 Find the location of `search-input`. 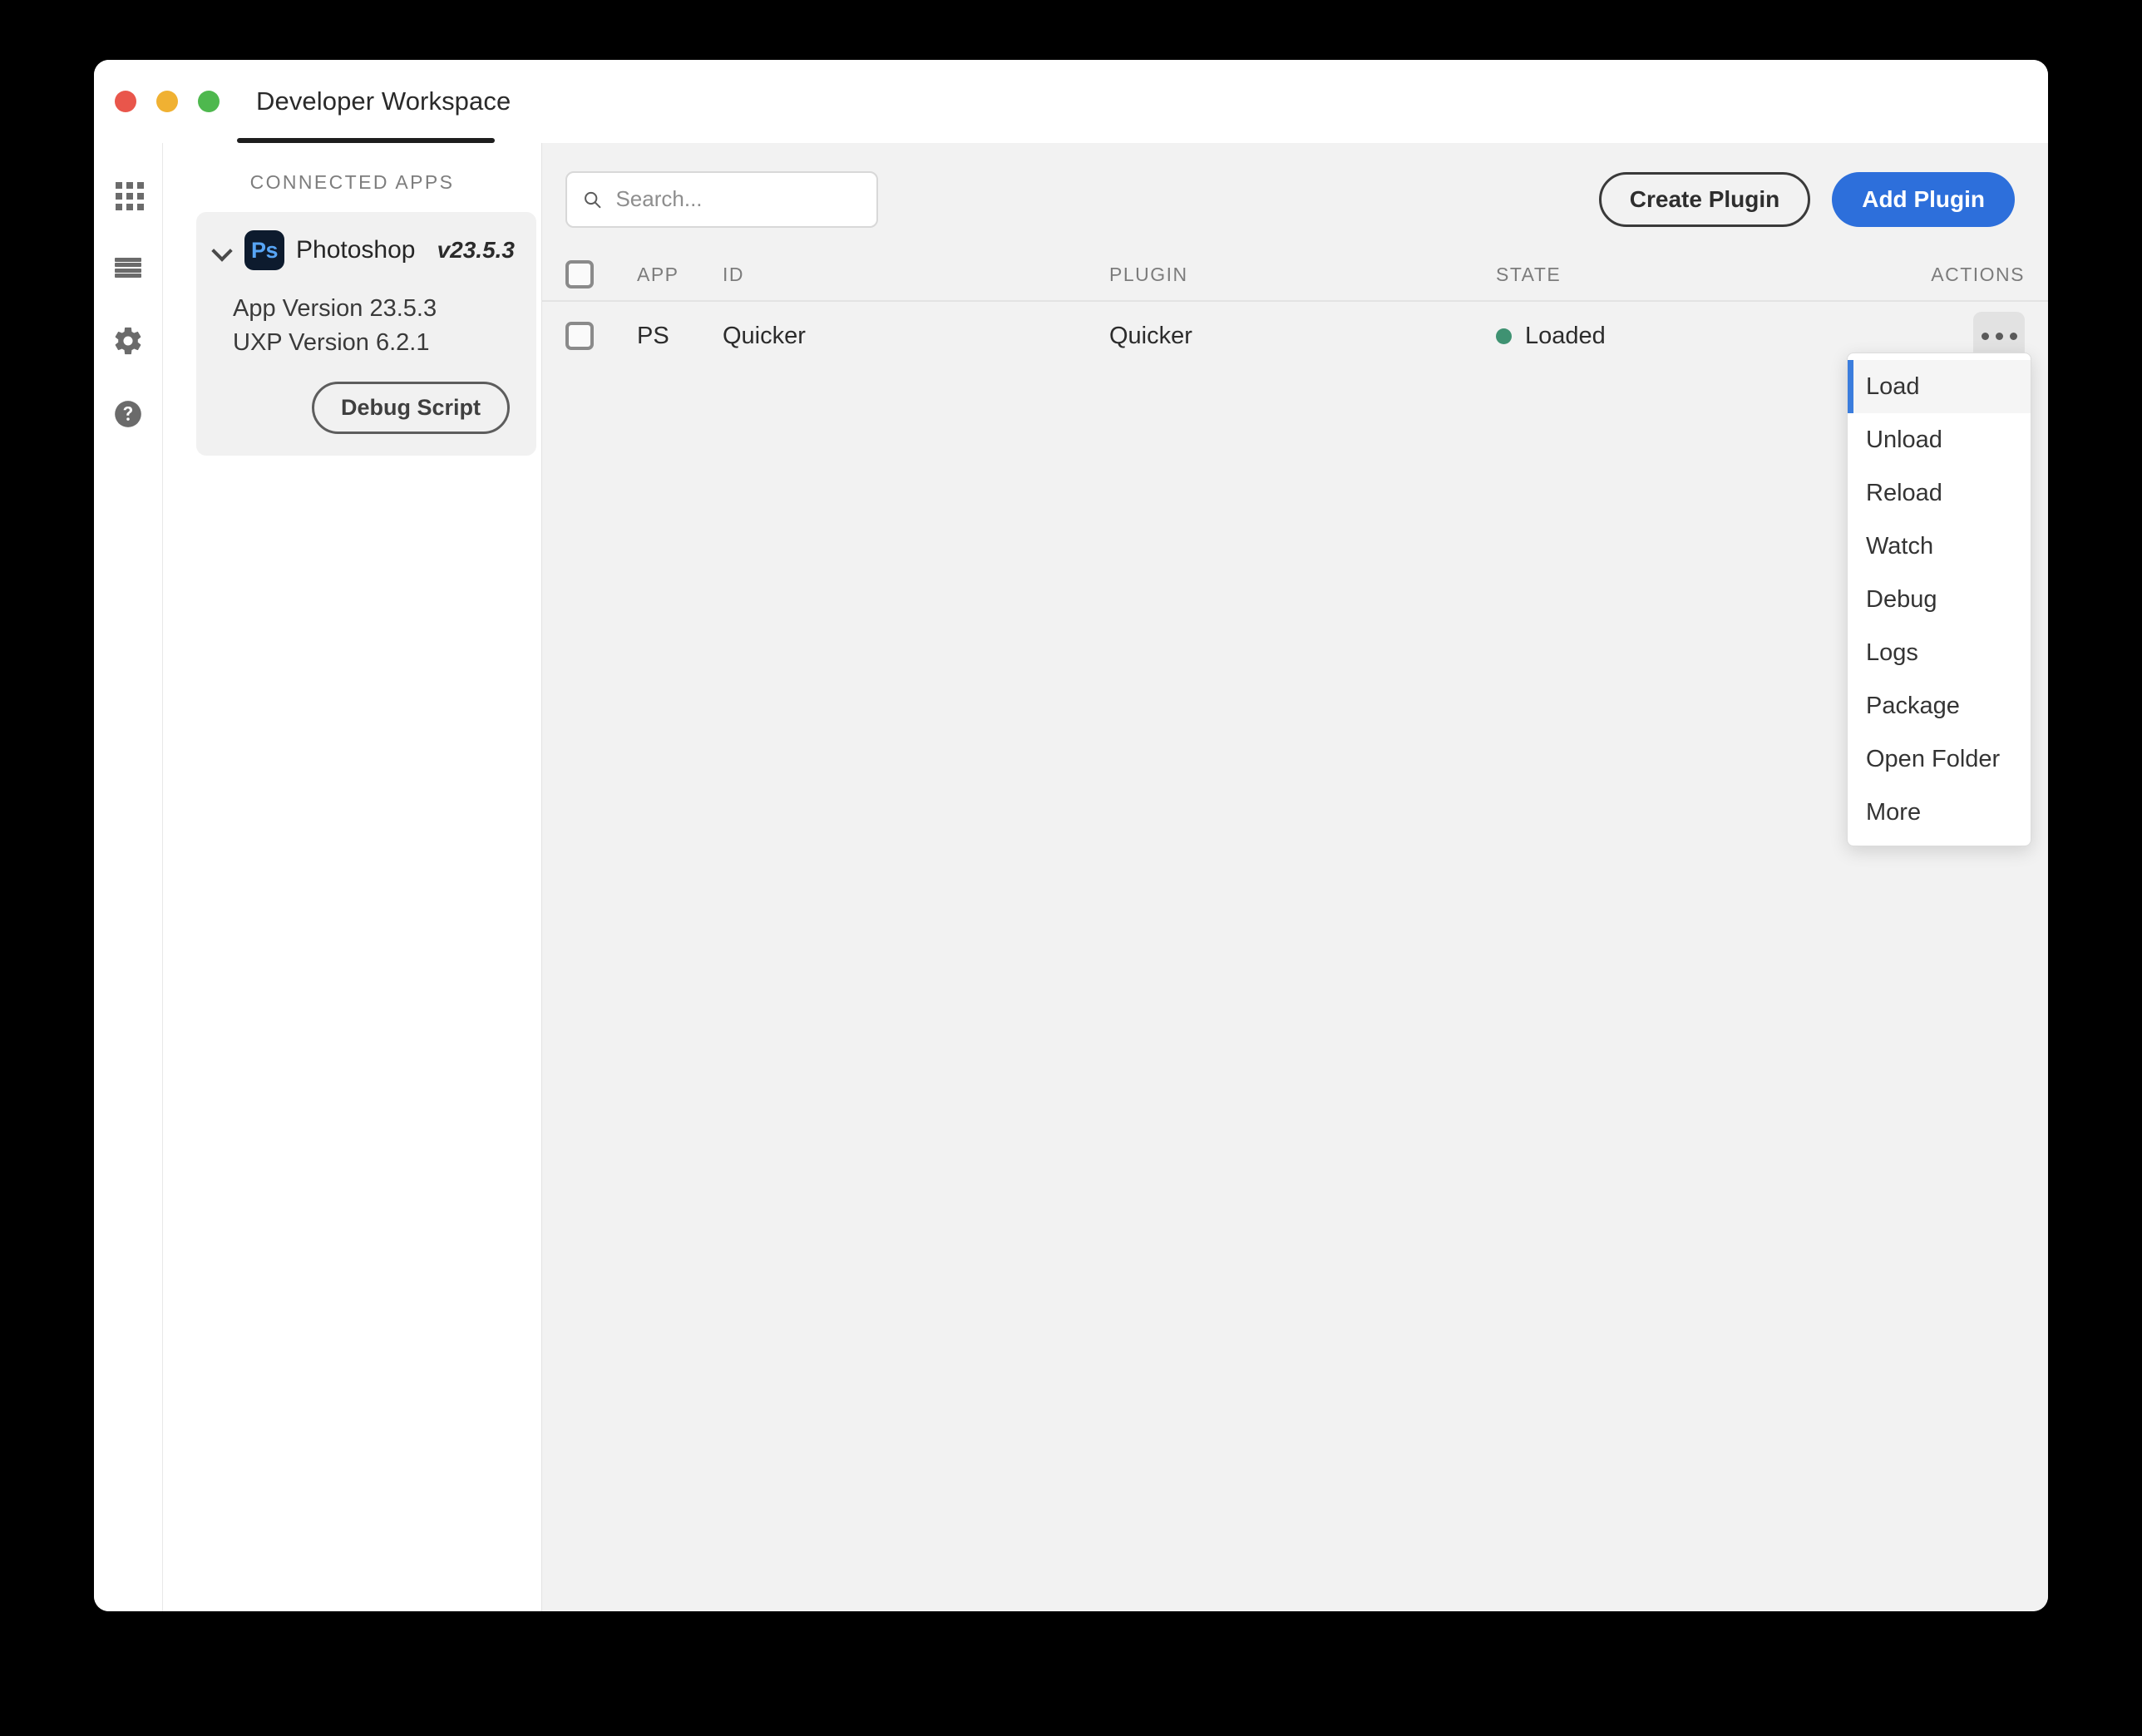

search-input is located at coordinates (737, 199).